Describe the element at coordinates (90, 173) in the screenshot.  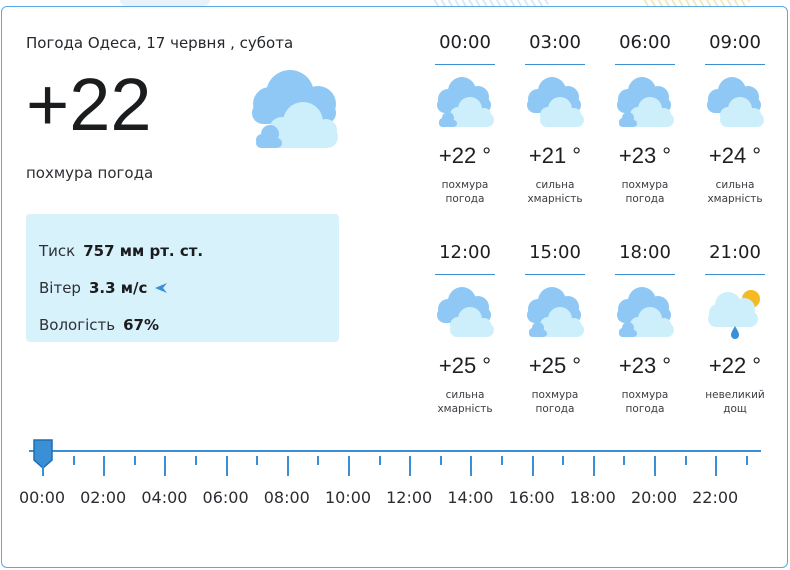
I see `current-condition: похмура погода` at that location.